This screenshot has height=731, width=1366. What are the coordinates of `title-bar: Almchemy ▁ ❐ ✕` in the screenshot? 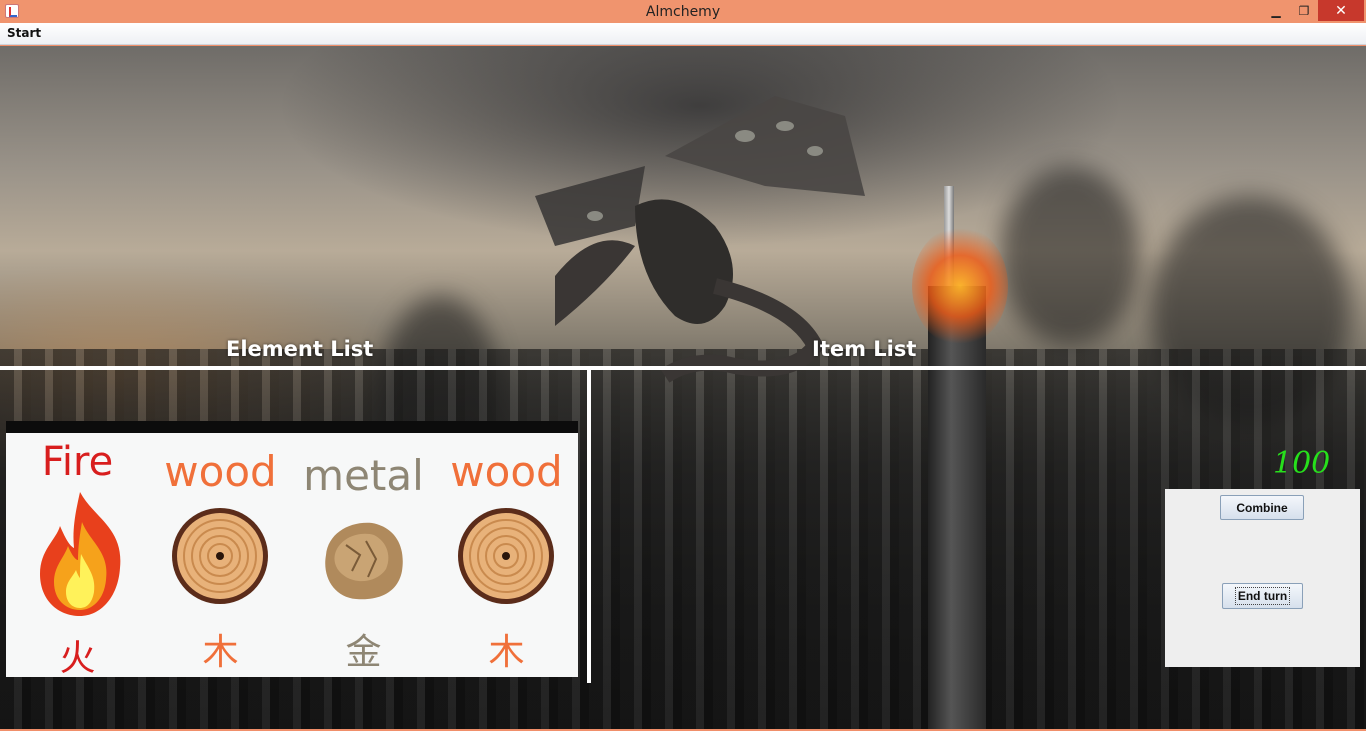 It's located at (683, 11).